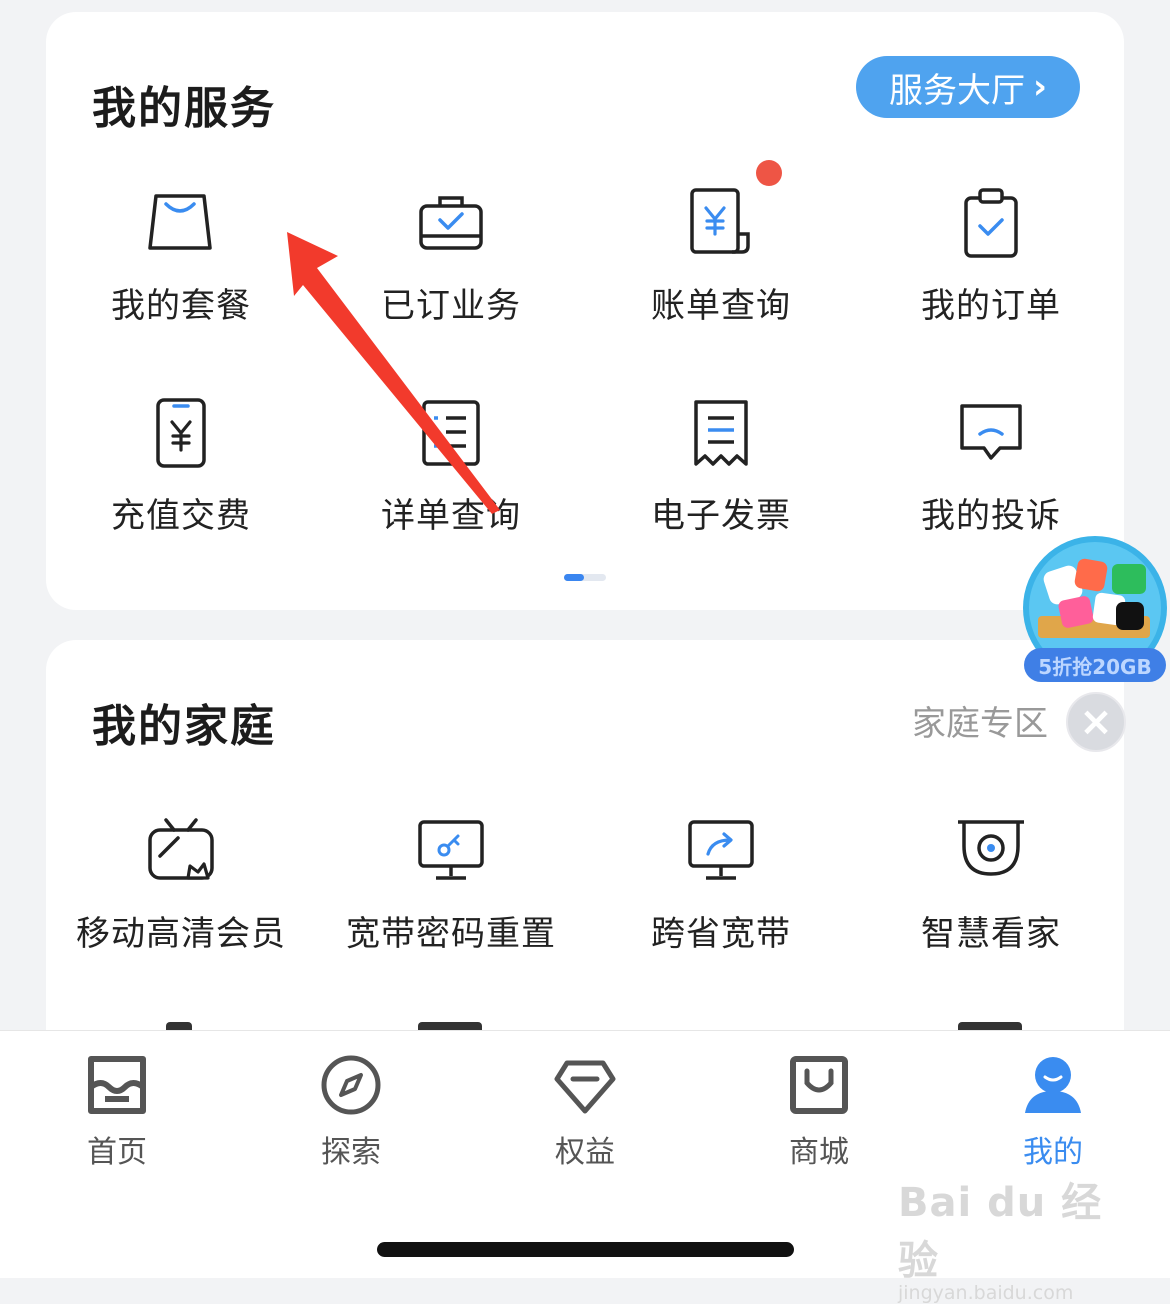  Describe the element at coordinates (181, 306) in the screenshot. I see `service-item-label: 我的套餐` at that location.